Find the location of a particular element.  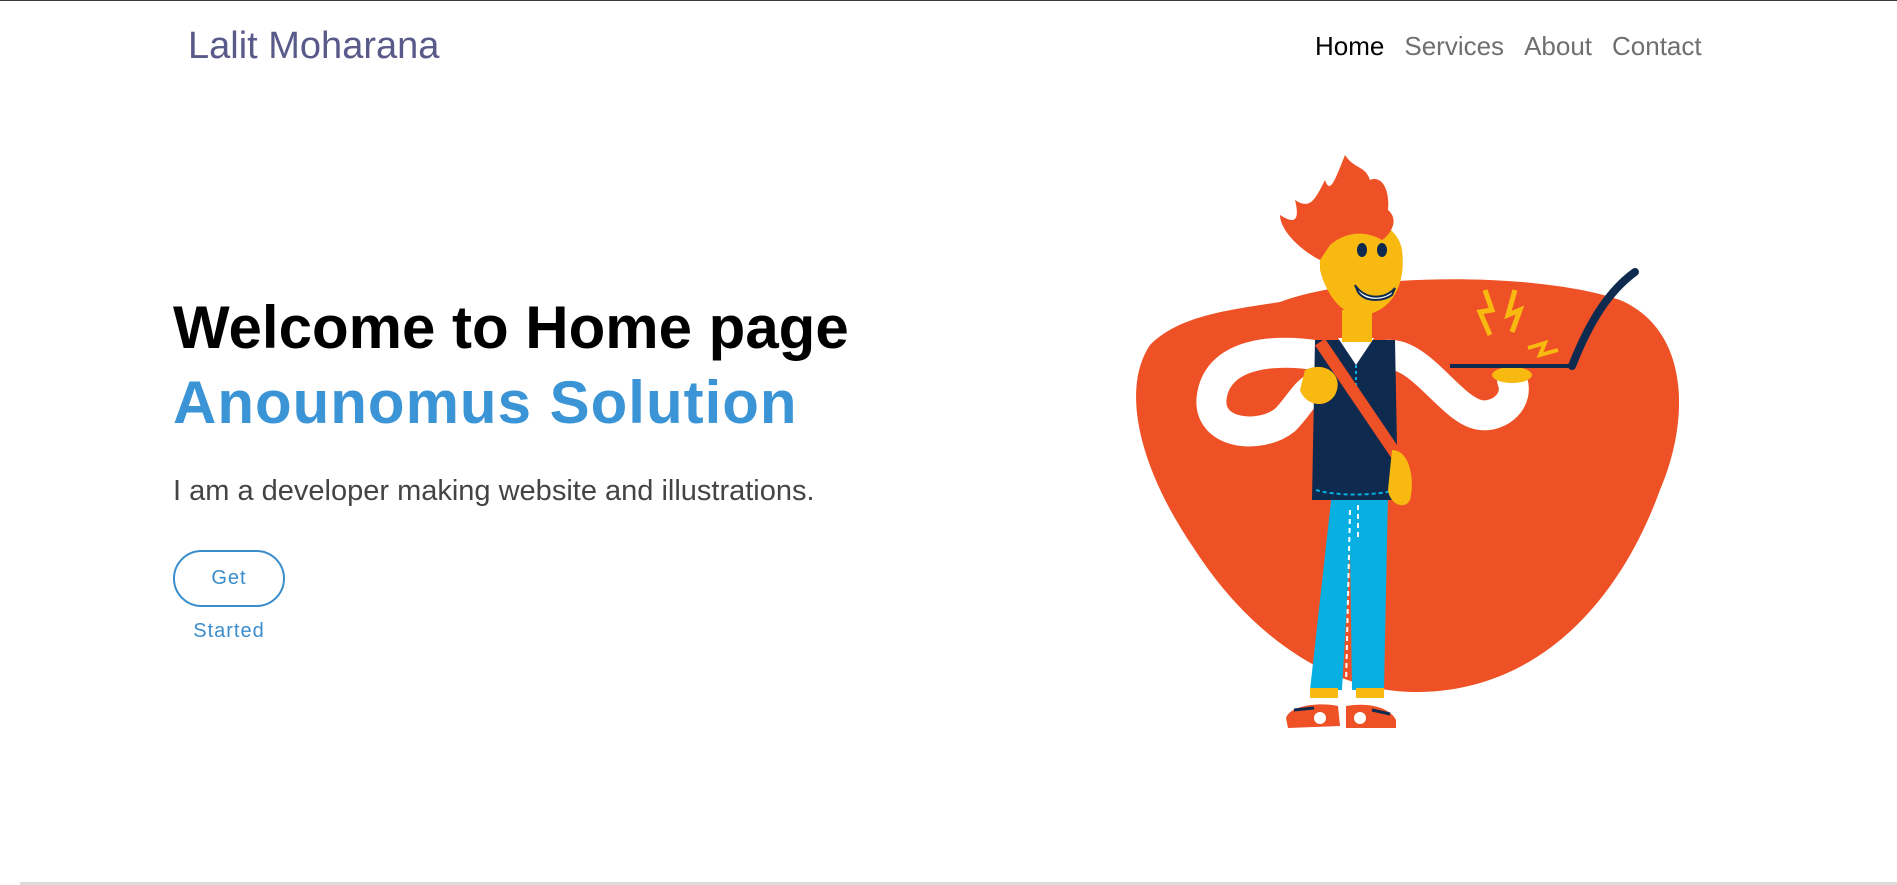

brand-logo: Lalit Moharana is located at coordinates (313, 46).